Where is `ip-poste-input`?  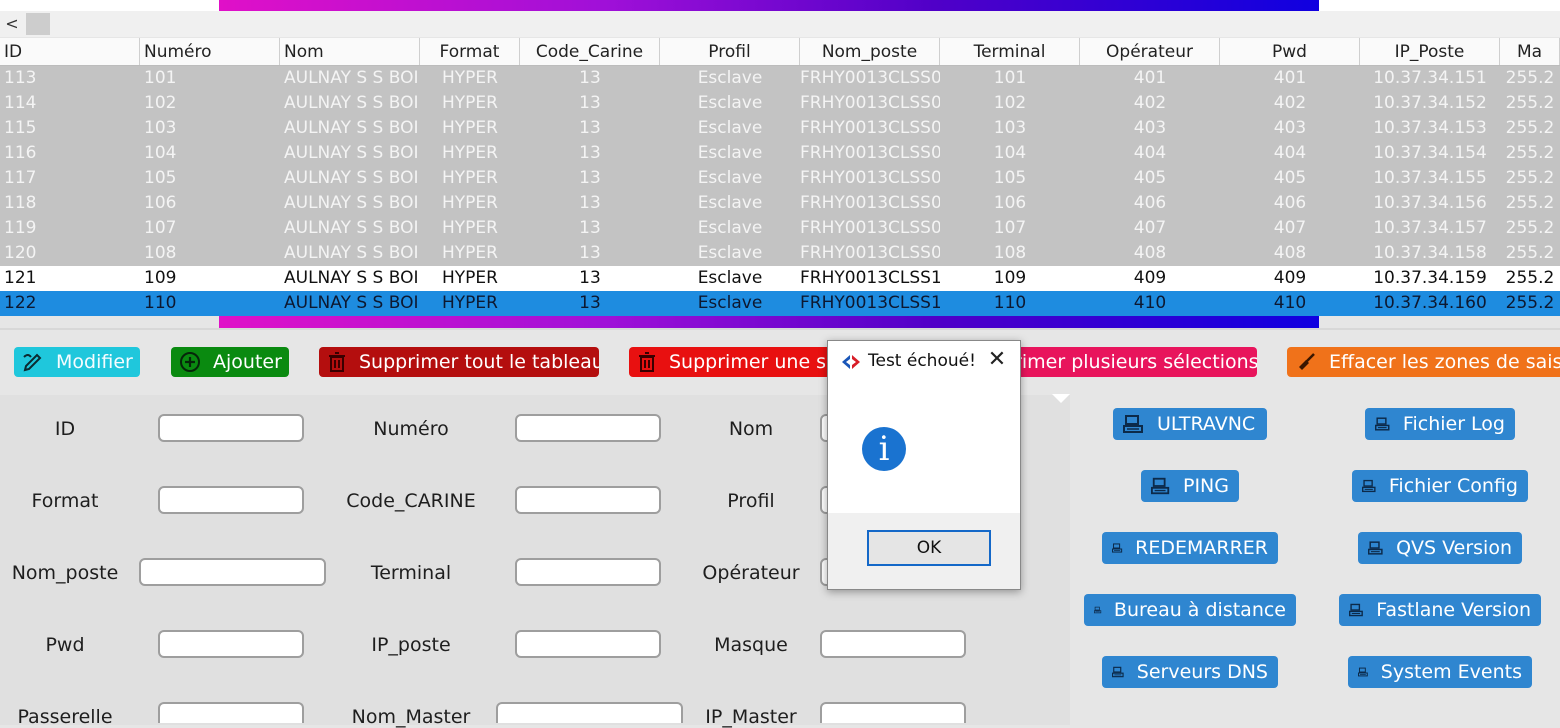 ip-poste-input is located at coordinates (588, 644).